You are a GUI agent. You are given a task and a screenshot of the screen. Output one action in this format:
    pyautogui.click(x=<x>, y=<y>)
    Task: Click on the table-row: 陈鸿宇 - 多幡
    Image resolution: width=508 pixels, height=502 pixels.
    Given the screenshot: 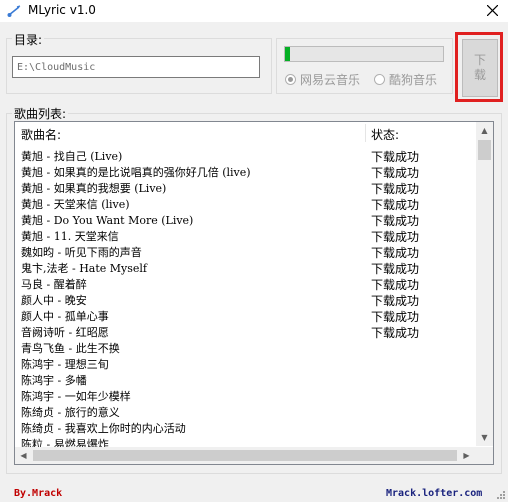 What is the action you would take?
    pyautogui.click(x=245, y=380)
    